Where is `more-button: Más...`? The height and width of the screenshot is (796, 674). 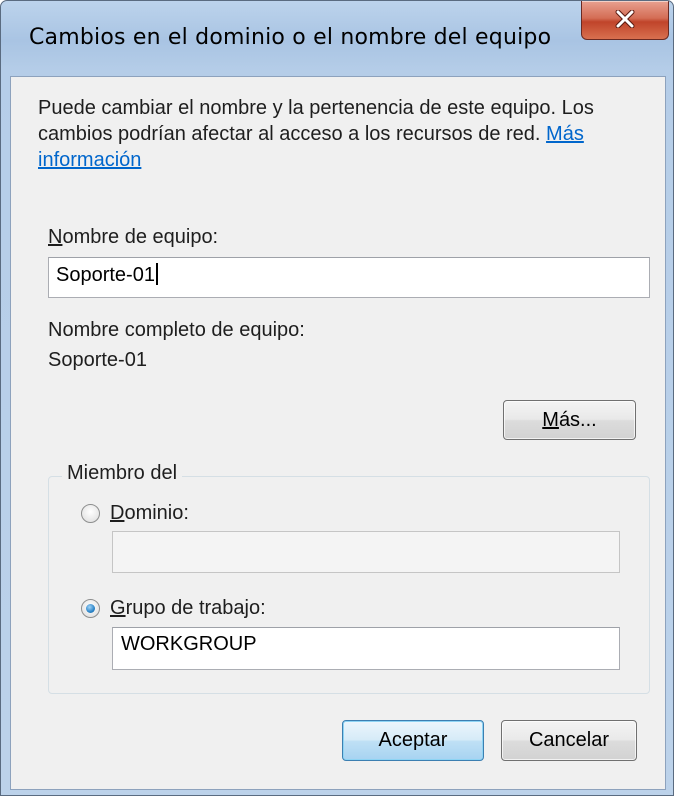
more-button: Más... is located at coordinates (569, 420).